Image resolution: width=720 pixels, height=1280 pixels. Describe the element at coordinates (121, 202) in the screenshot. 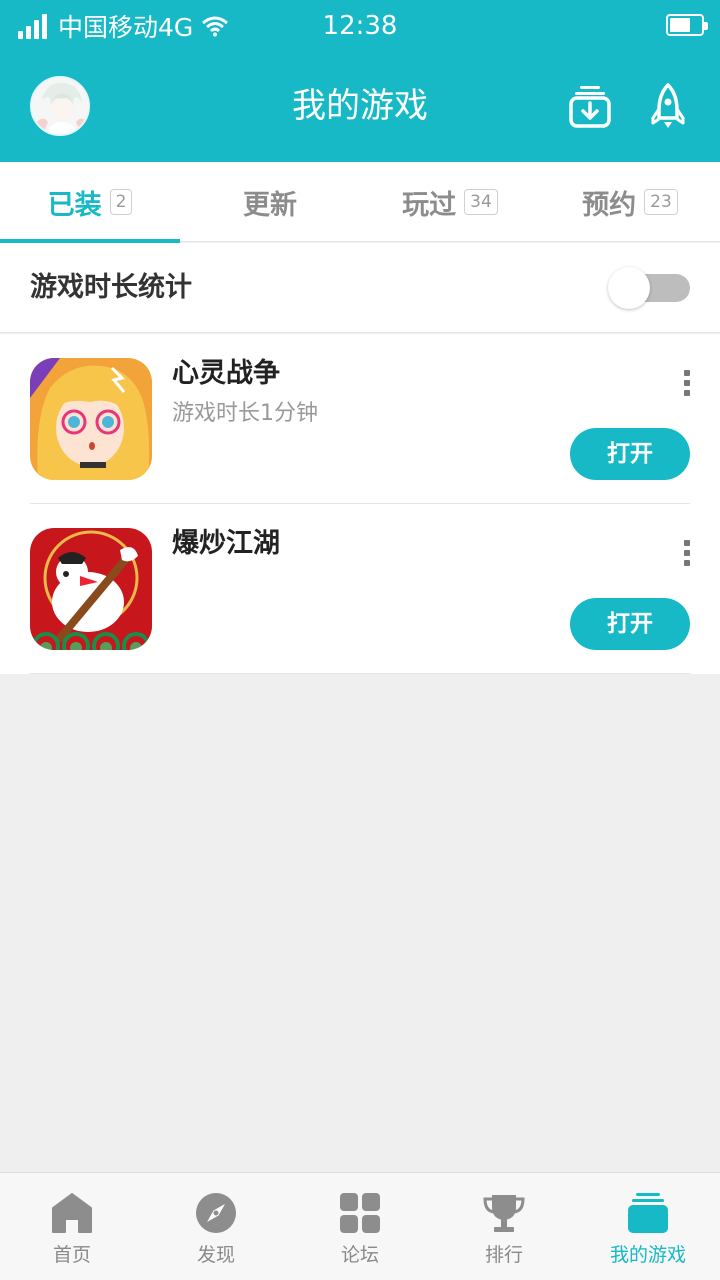

I see `tab-count-badge: 2` at that location.